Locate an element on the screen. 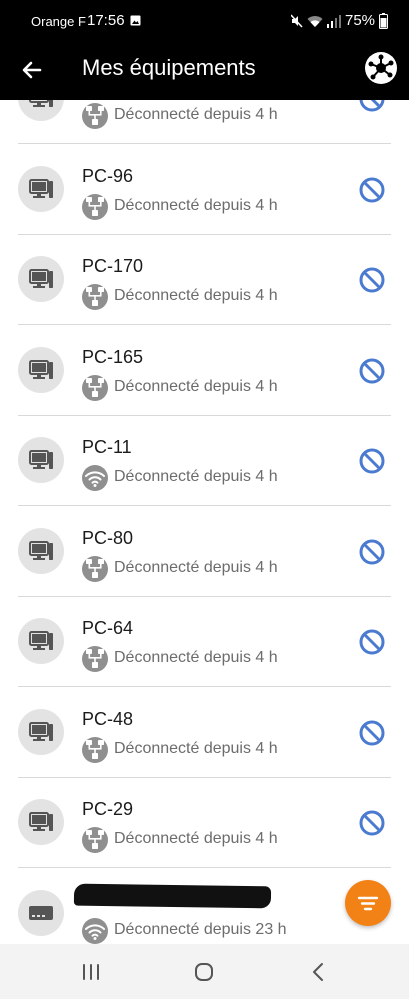  tv-box-icon is located at coordinates (41, 912).